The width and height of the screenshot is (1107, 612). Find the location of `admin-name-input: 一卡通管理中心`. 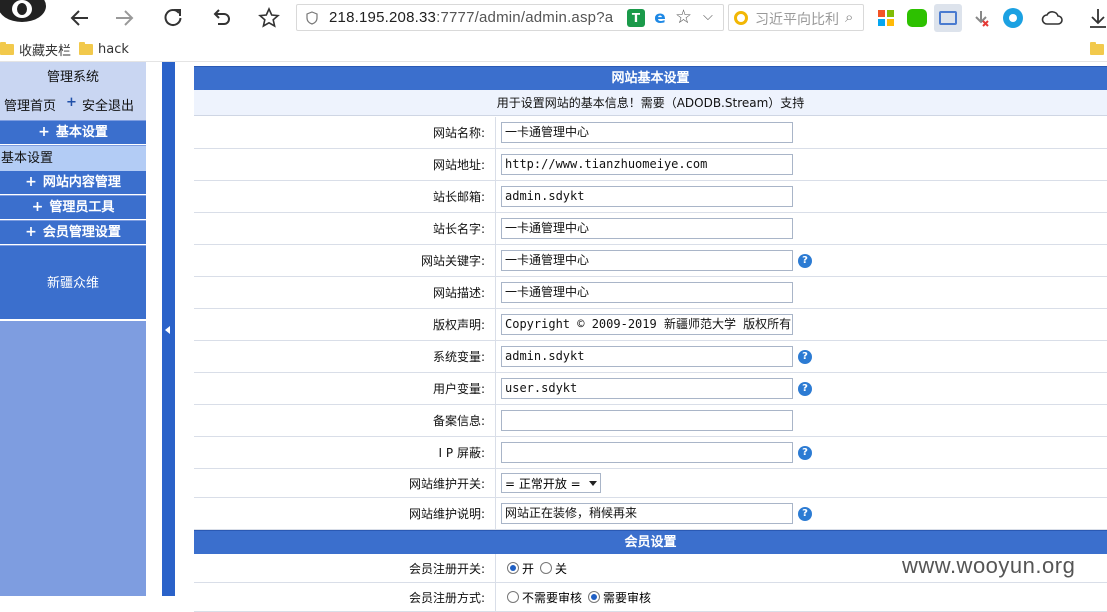

admin-name-input: 一卡通管理中心 is located at coordinates (647, 228).